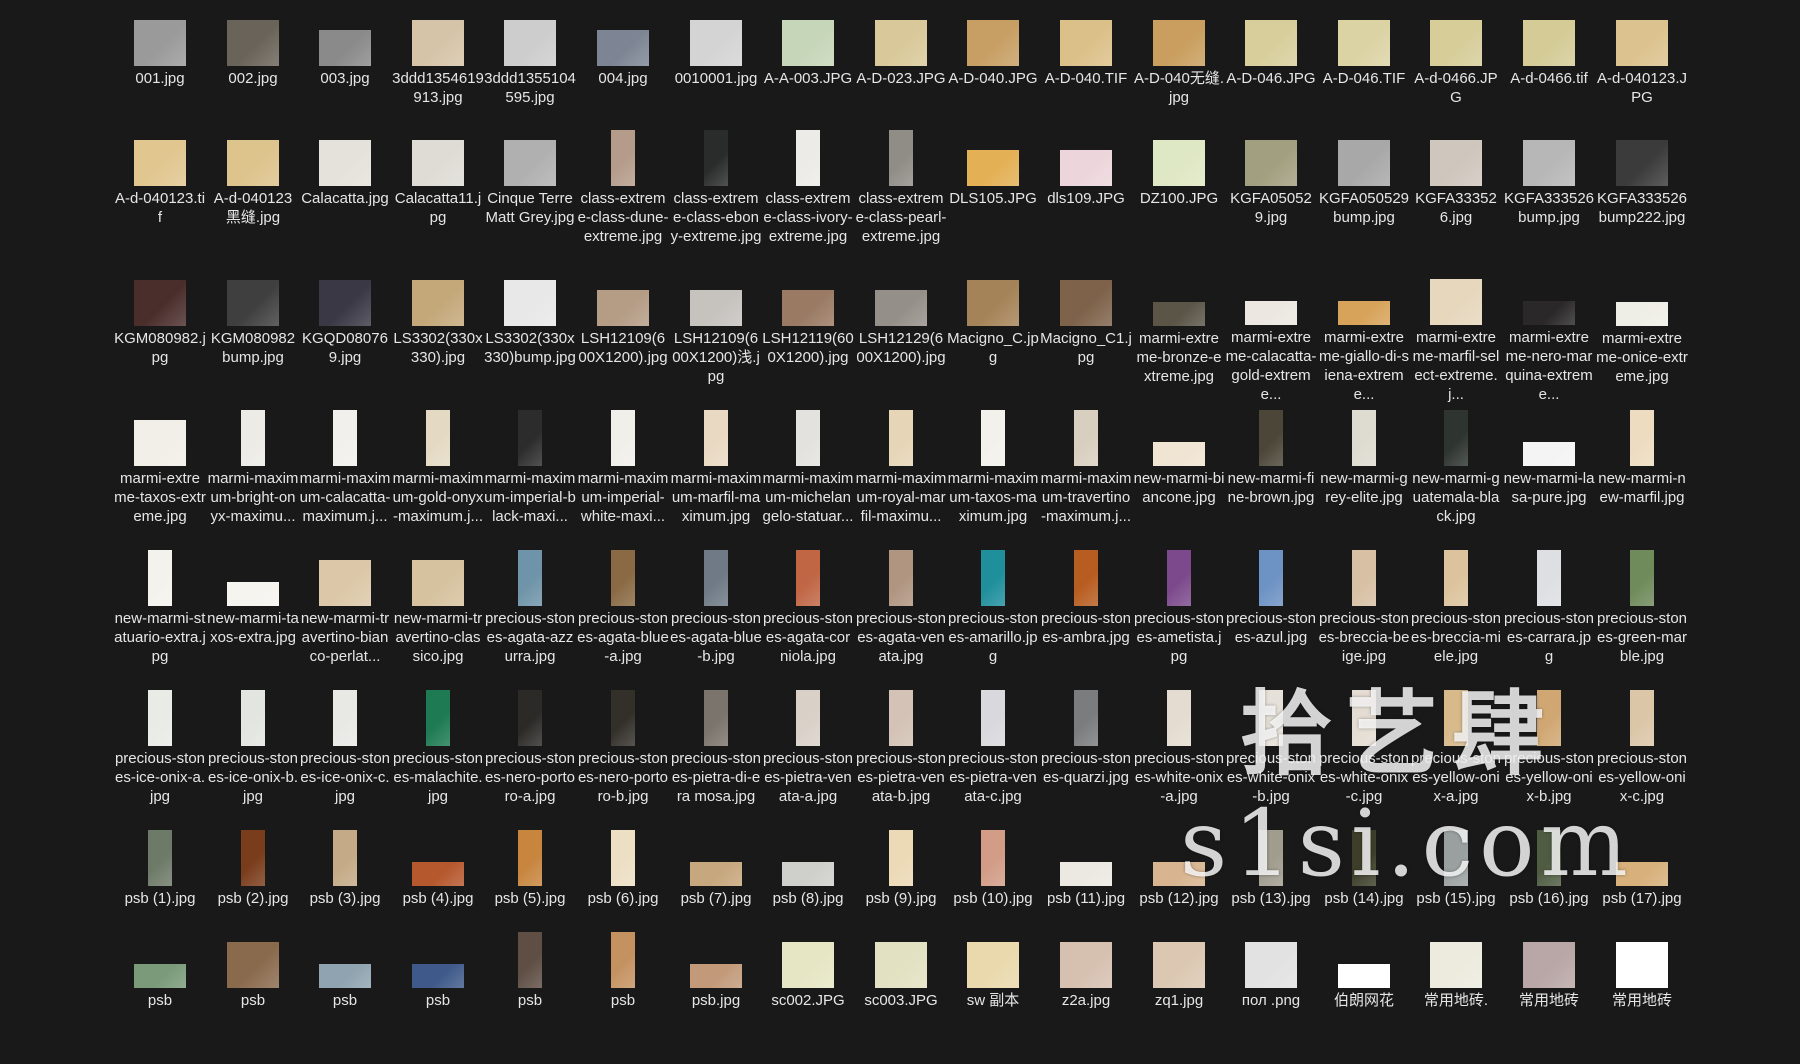 Image resolution: width=1800 pixels, height=1064 pixels. I want to click on file-item: precious-stones-ice-onix-b.jpg, so click(253, 754).